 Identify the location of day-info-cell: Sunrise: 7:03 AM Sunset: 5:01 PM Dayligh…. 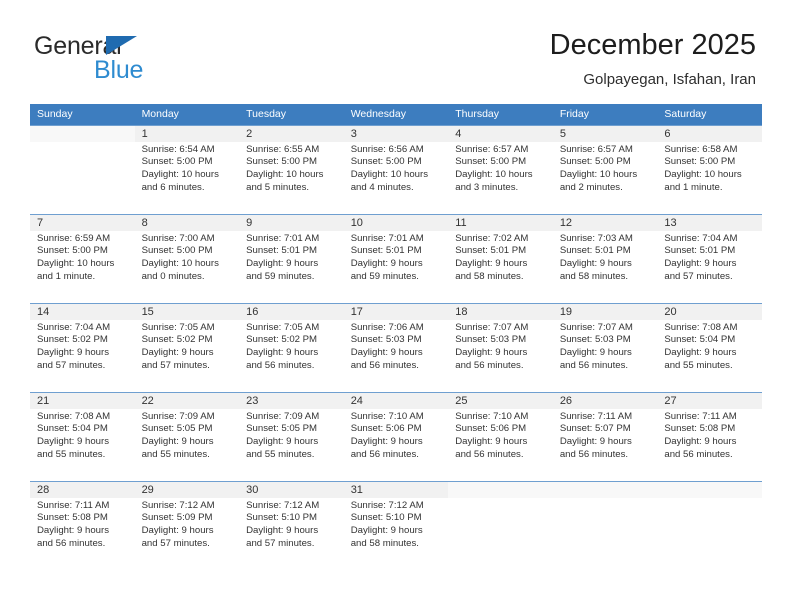
(605, 267).